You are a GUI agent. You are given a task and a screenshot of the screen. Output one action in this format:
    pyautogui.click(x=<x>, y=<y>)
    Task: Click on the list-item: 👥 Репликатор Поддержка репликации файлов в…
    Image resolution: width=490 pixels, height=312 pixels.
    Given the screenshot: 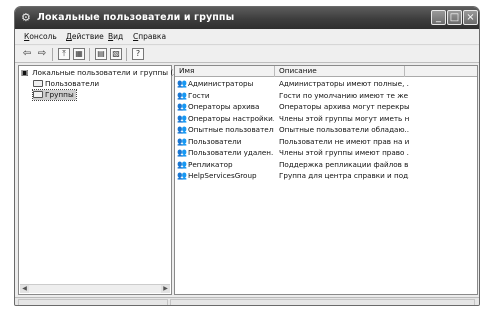 What is the action you would take?
    pyautogui.click(x=326, y=164)
    